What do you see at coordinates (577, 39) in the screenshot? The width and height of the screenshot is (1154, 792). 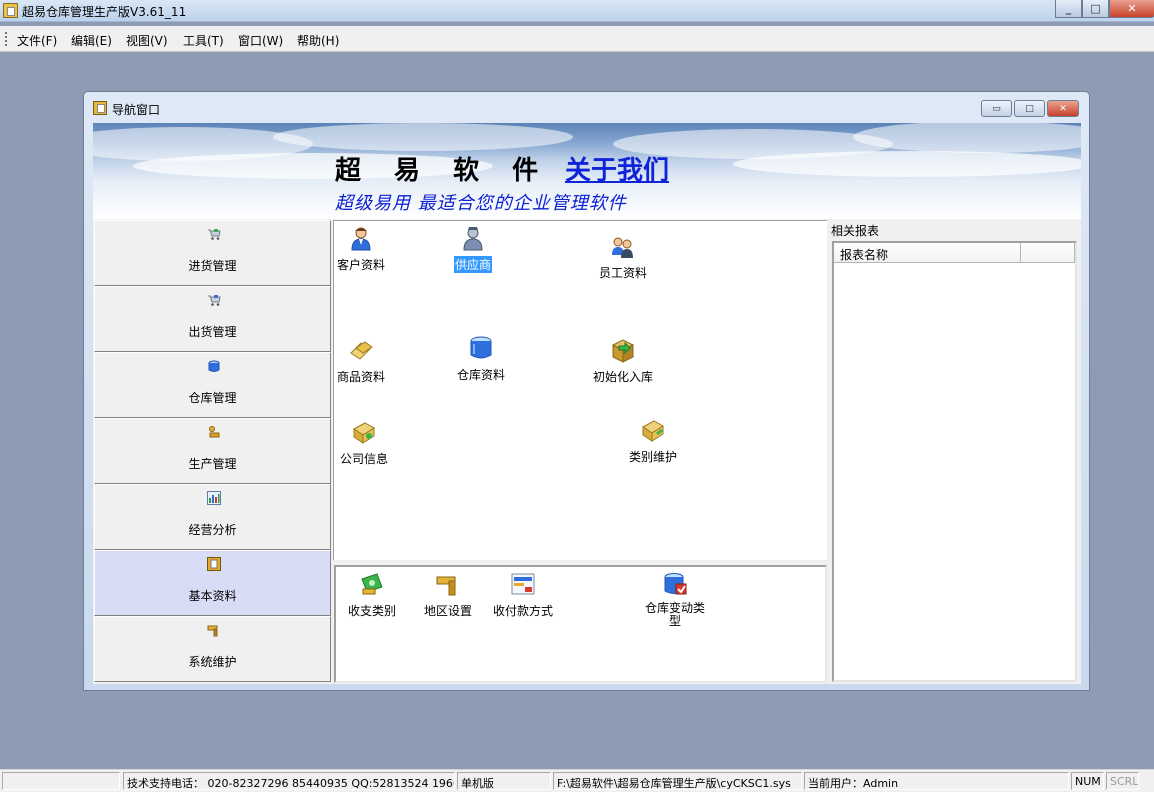 I see `menu-bar: 文件(F) 编辑(E) 视图(V) 工具(T) 窗口(W) 帮助(H)` at bounding box center [577, 39].